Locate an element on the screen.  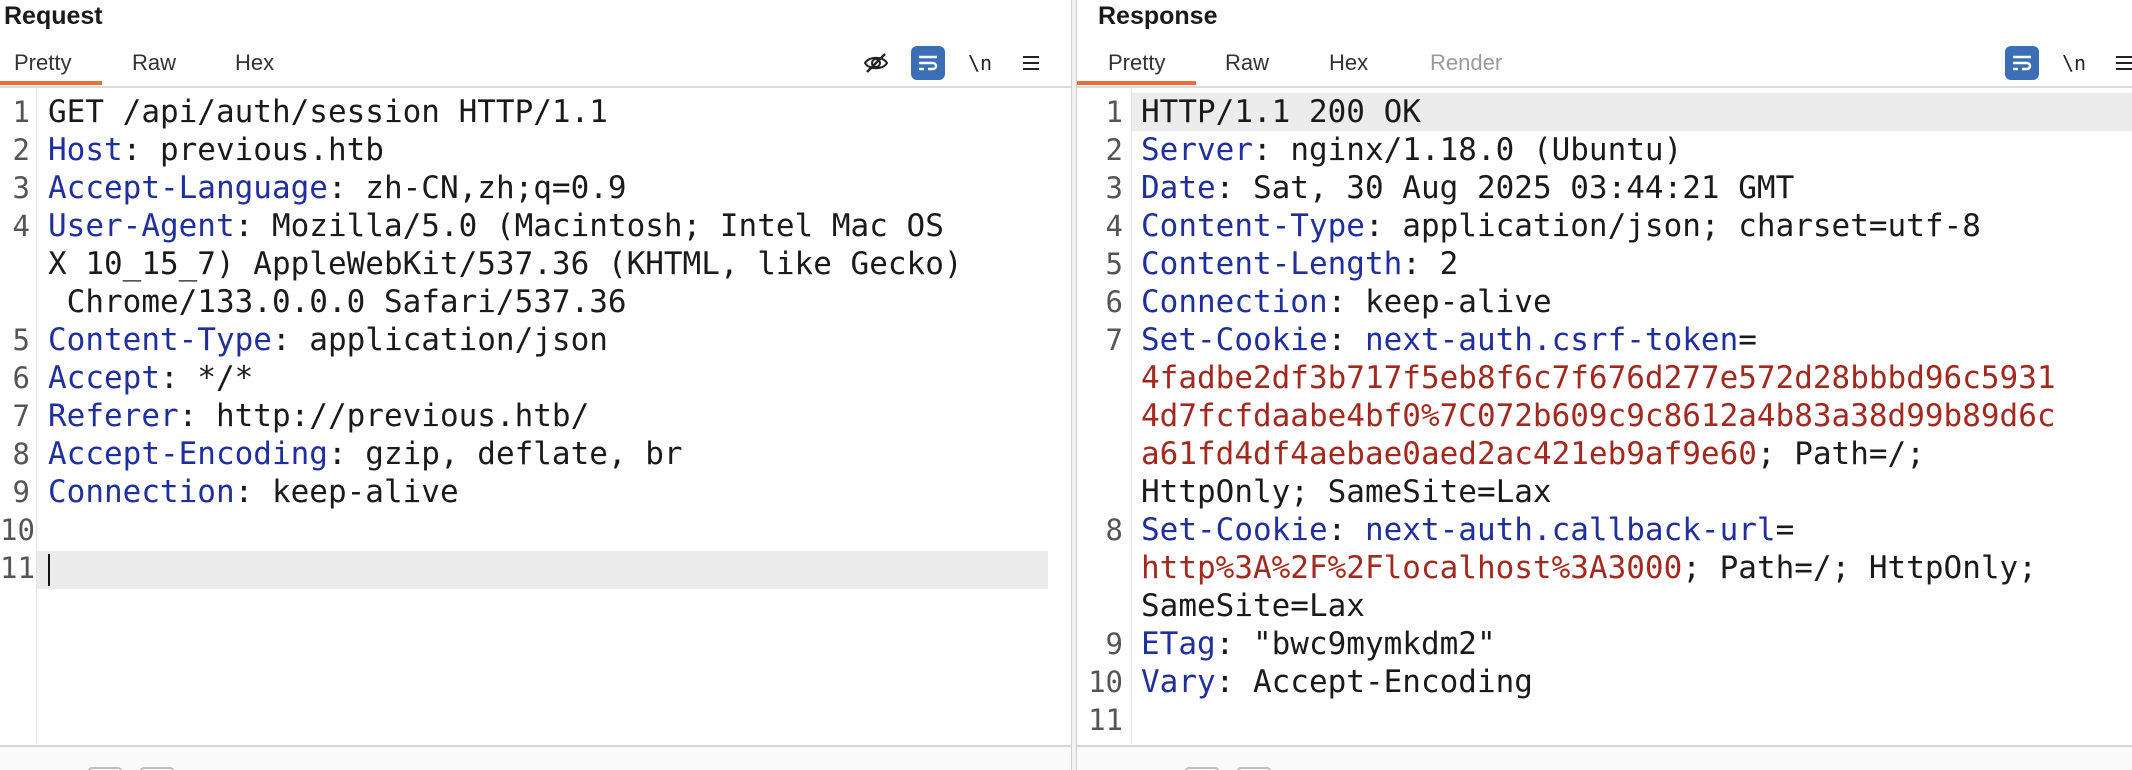
line-number: 1 is located at coordinates (21, 112).